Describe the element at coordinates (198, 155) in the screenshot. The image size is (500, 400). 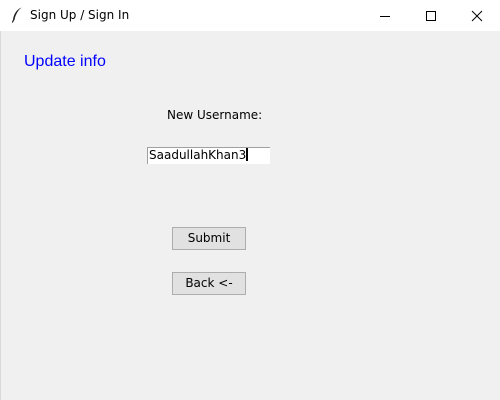
I see `username-input-value: SaadullahKhan3` at that location.